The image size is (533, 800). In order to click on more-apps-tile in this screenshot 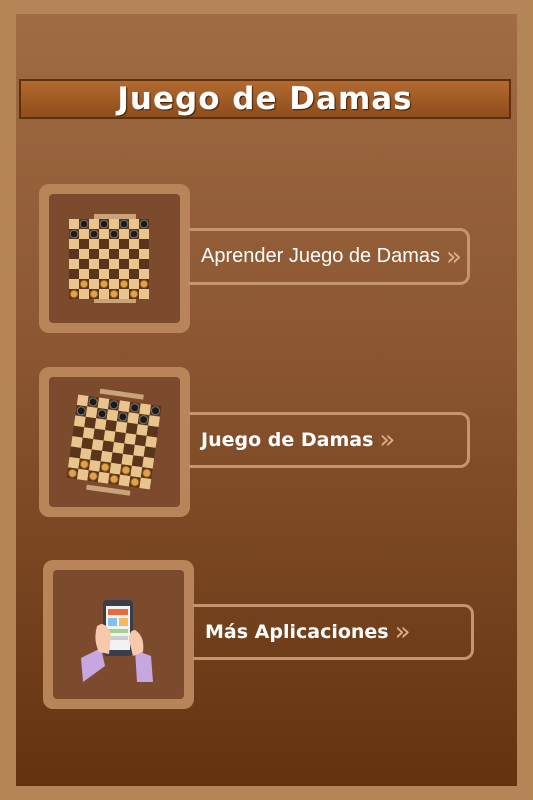, I will do `click(118, 634)`.